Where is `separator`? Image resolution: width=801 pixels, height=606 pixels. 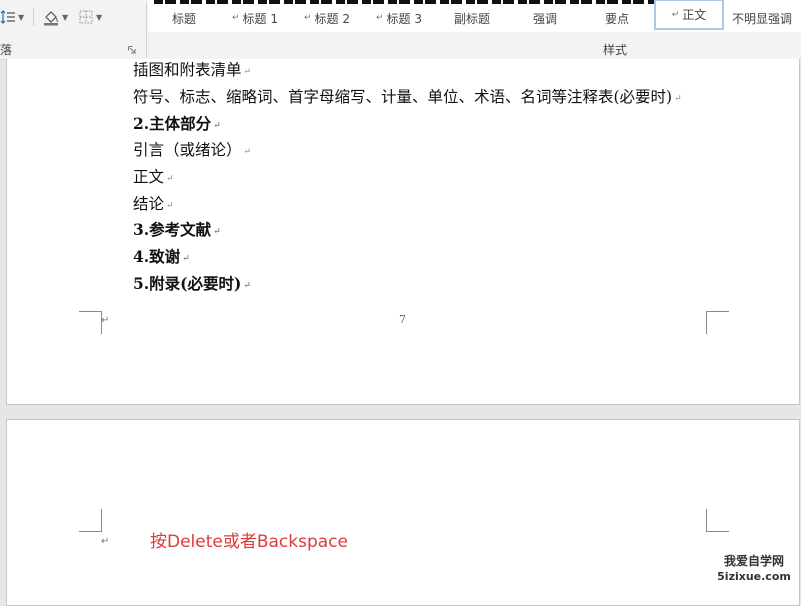 separator is located at coordinates (33, 17).